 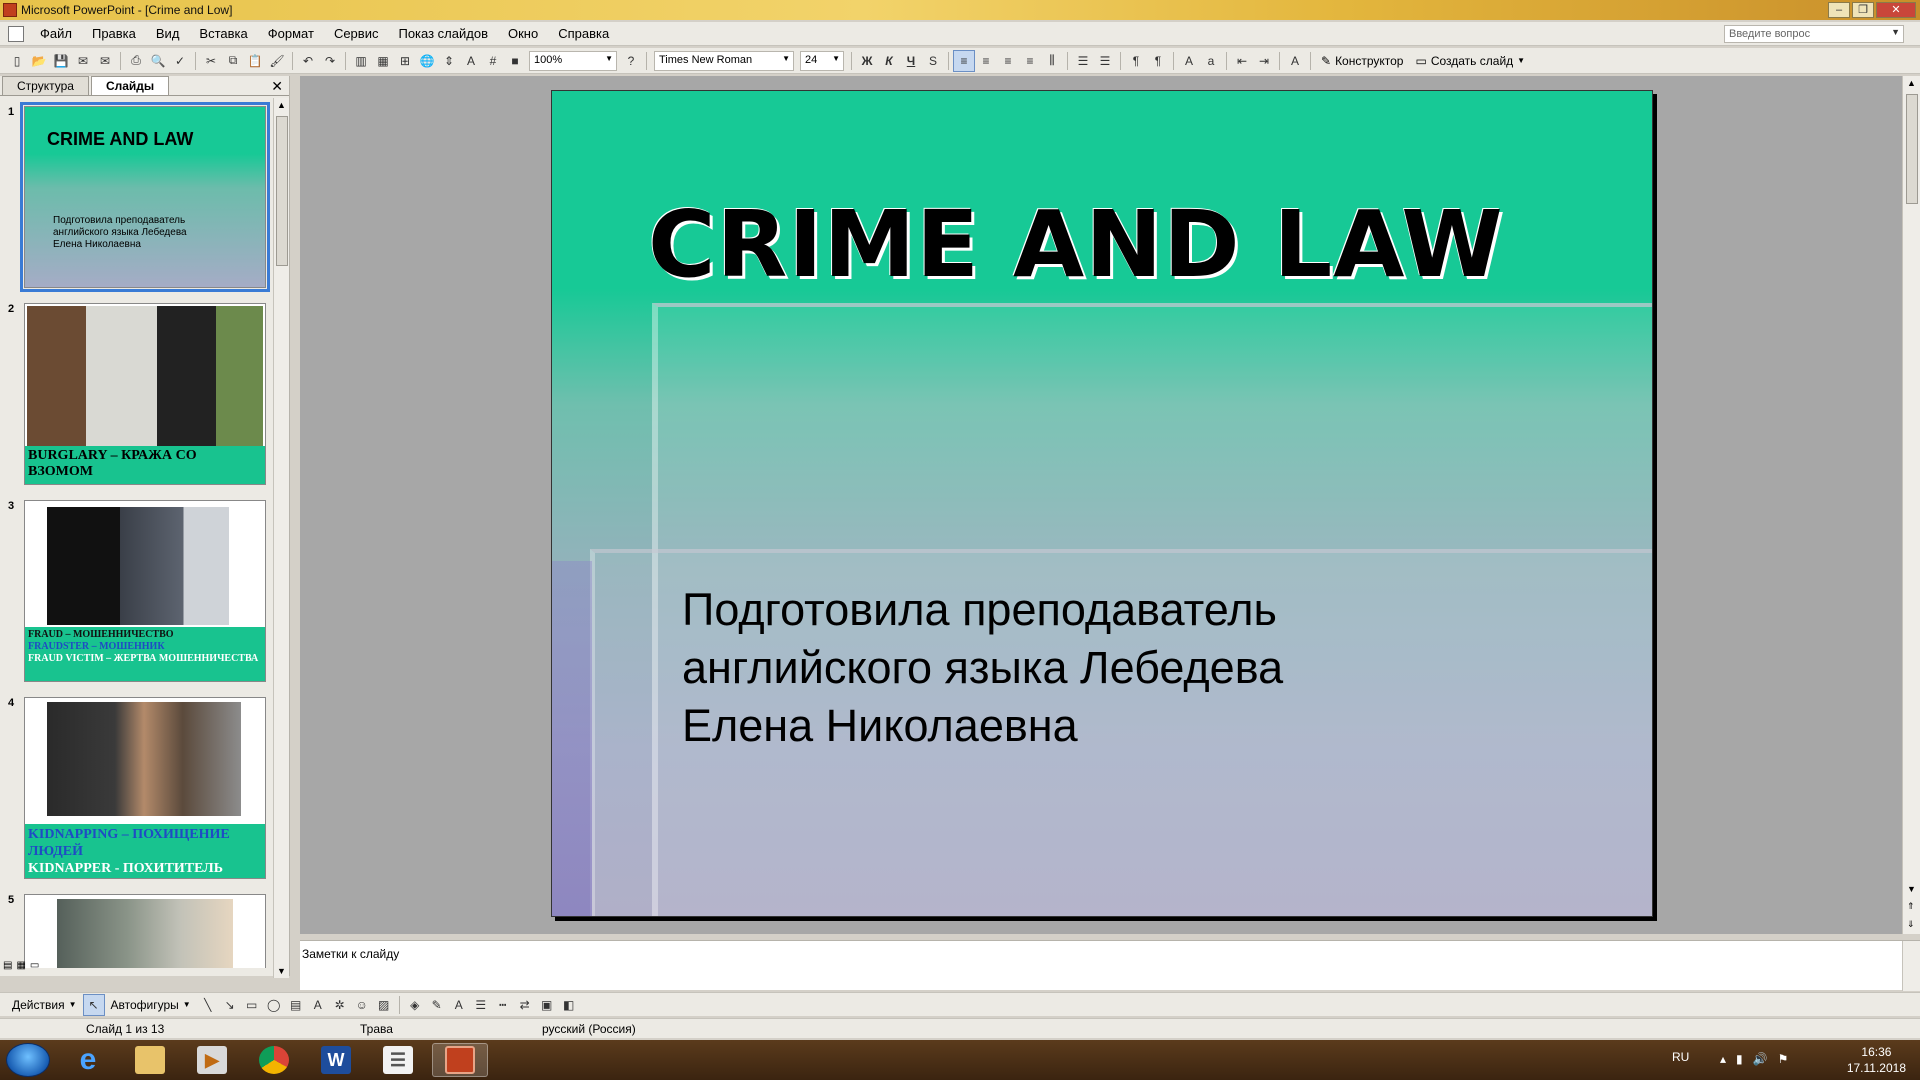 I want to click on menu-edit: Правка, so click(x=114, y=33).